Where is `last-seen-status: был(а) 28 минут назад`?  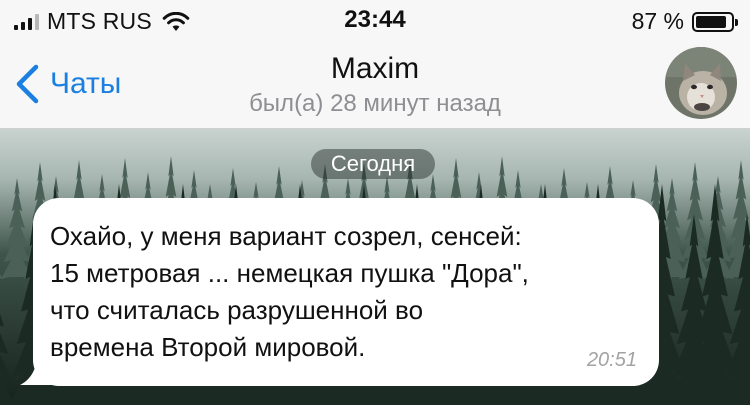
last-seen-status: был(а) 28 минут назад is located at coordinates (375, 103).